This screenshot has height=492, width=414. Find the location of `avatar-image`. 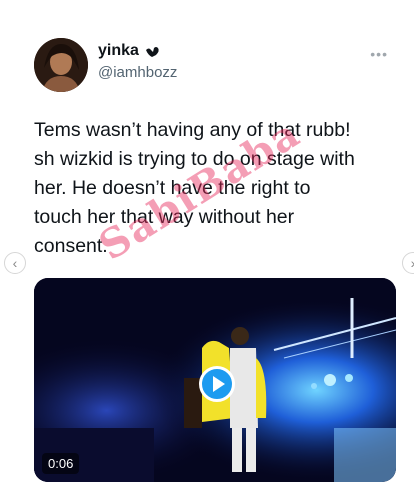

avatar-image is located at coordinates (61, 65).